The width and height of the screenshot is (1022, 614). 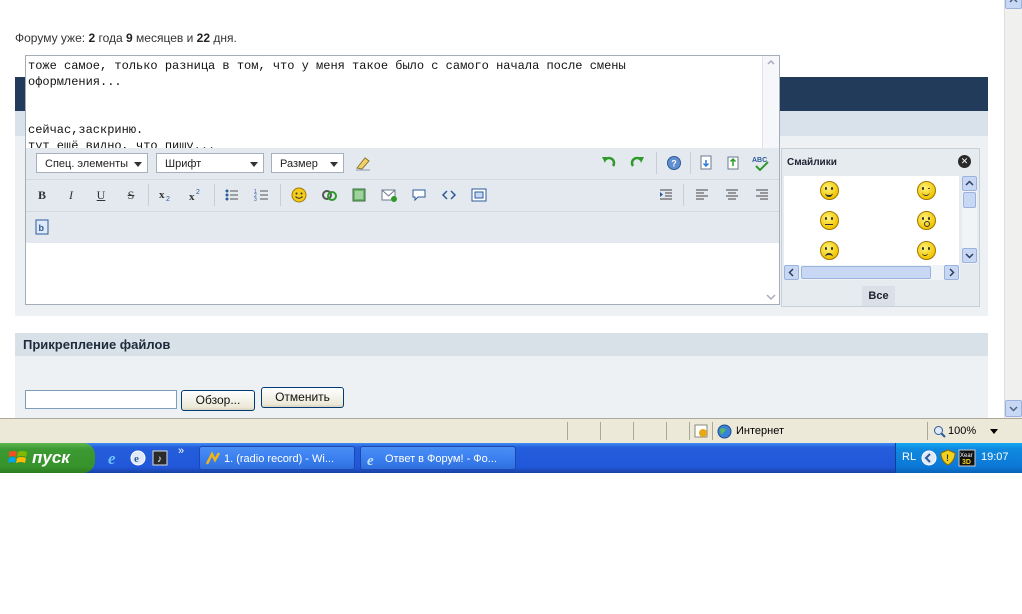 What do you see at coordinates (701, 431) in the screenshot?
I see `protected-mode-icon` at bounding box center [701, 431].